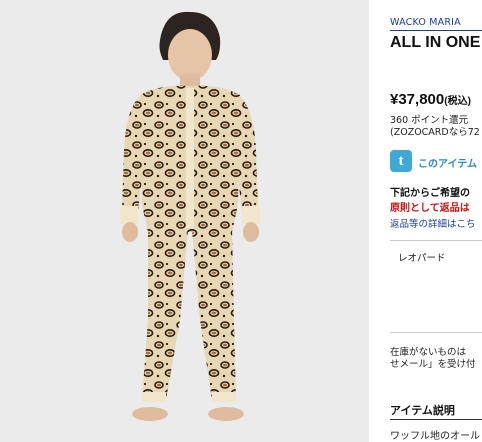 The image size is (482, 442). I want to click on zozocard-text: (ZOZOCARDなら72, so click(435, 132).